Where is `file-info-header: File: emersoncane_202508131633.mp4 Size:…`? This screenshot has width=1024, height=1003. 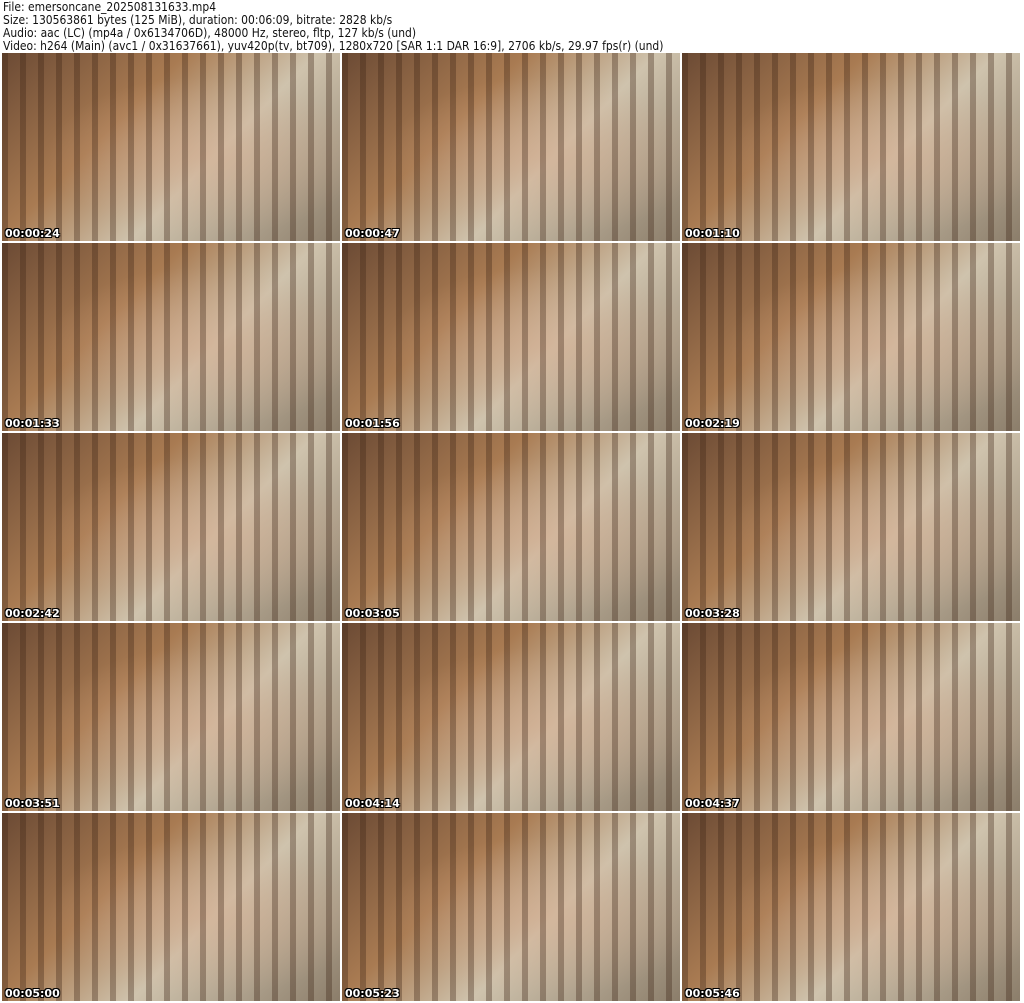
file-info-header: File: emersoncane_202508131633.mp4 Size:… is located at coordinates (333, 26).